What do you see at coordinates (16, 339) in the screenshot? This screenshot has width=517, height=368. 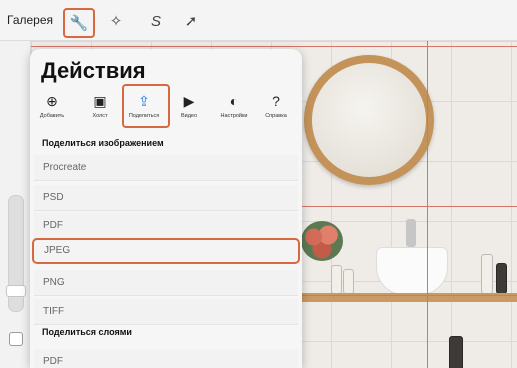 I see `modify-button` at bounding box center [16, 339].